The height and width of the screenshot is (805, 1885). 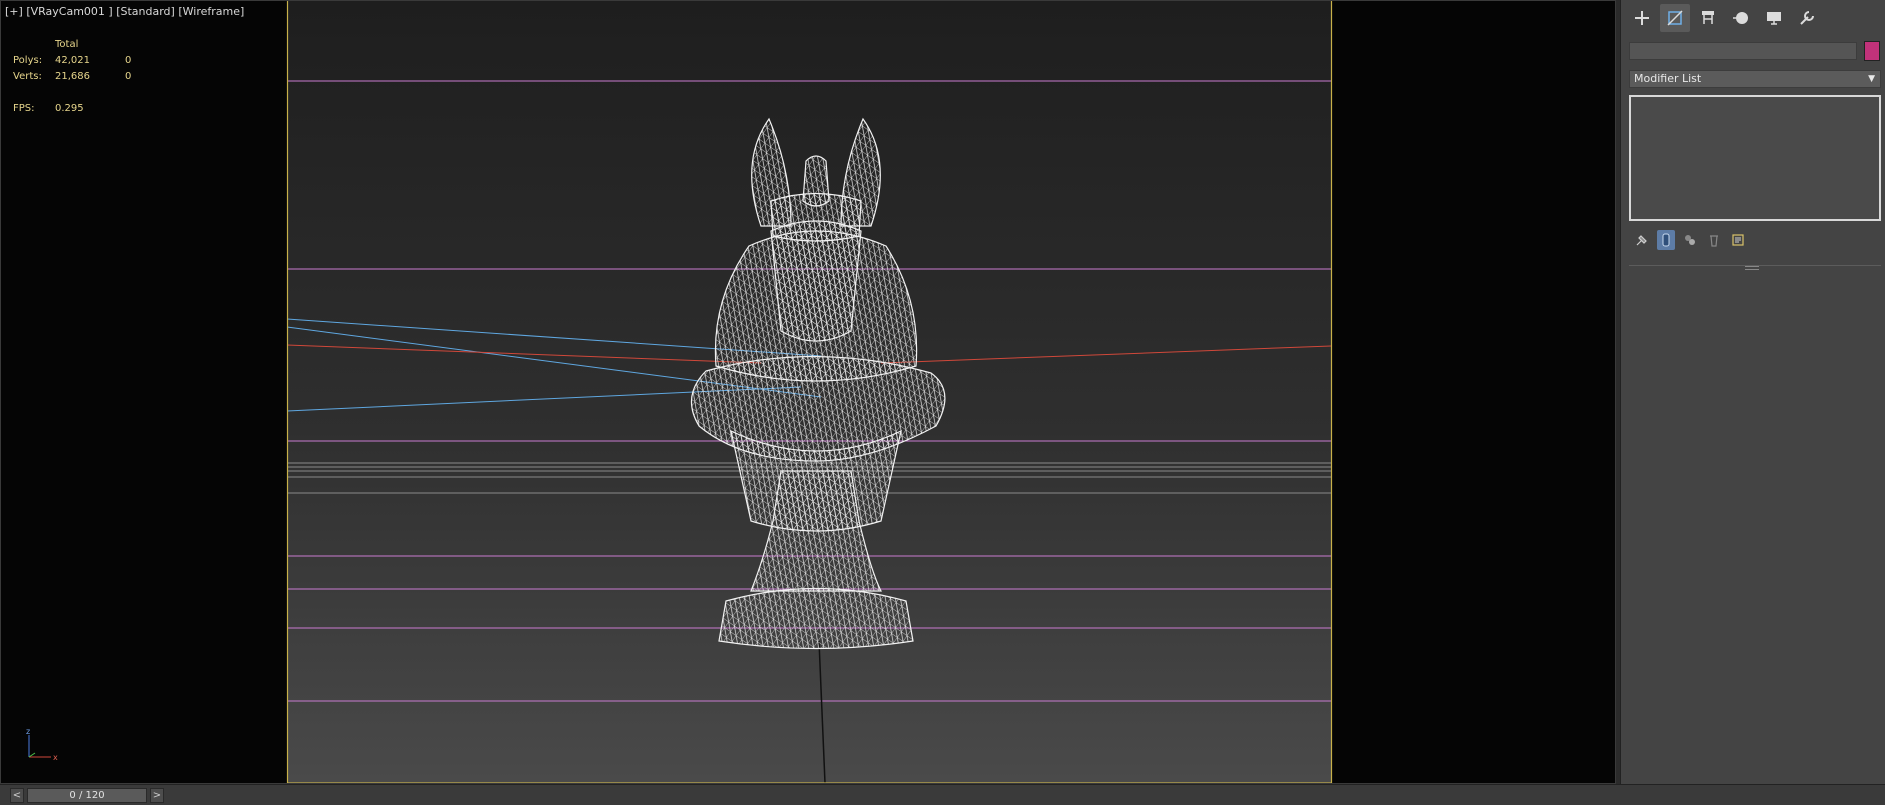 I want to click on pin-stack-icon, so click(x=1641, y=240).